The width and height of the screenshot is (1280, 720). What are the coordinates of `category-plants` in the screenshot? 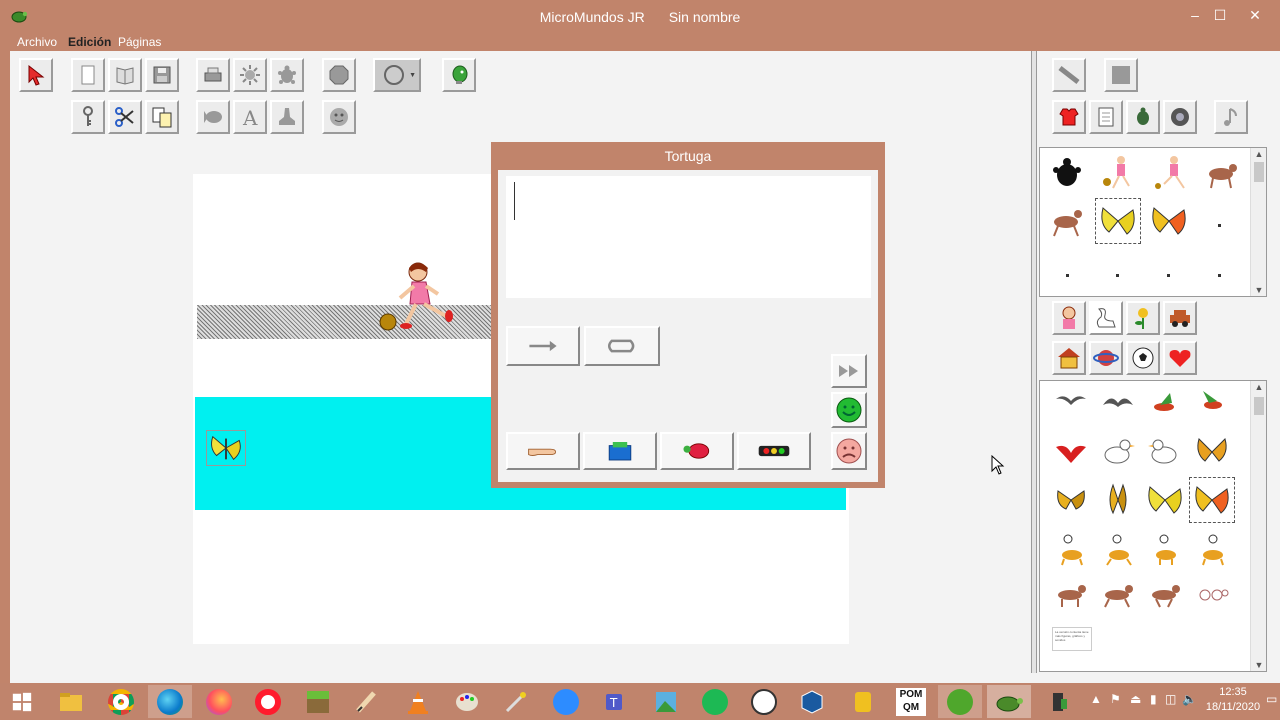 It's located at (1143, 318).